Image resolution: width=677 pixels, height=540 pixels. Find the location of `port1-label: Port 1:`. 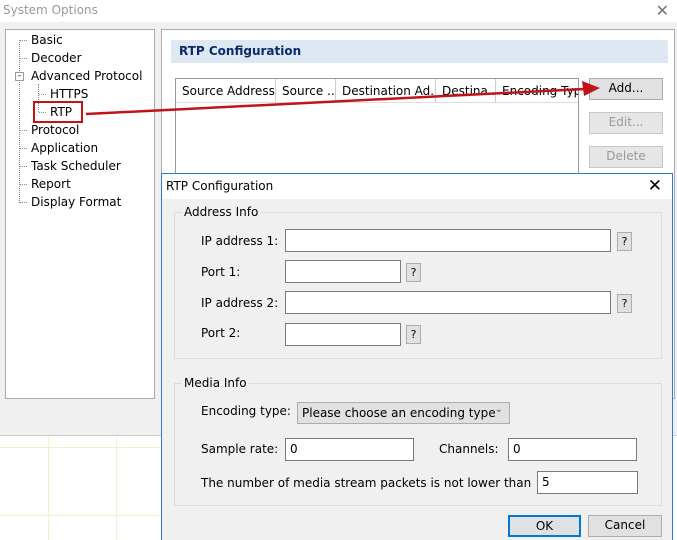

port1-label: Port 1: is located at coordinates (221, 272).